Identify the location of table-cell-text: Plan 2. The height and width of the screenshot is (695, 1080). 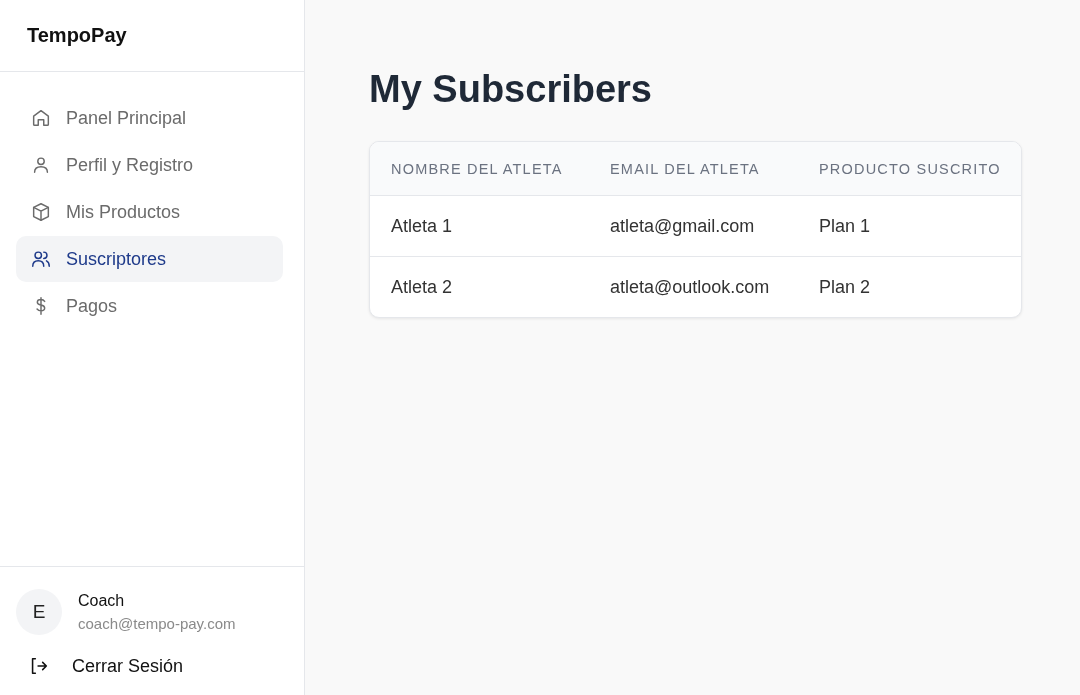
(845, 287).